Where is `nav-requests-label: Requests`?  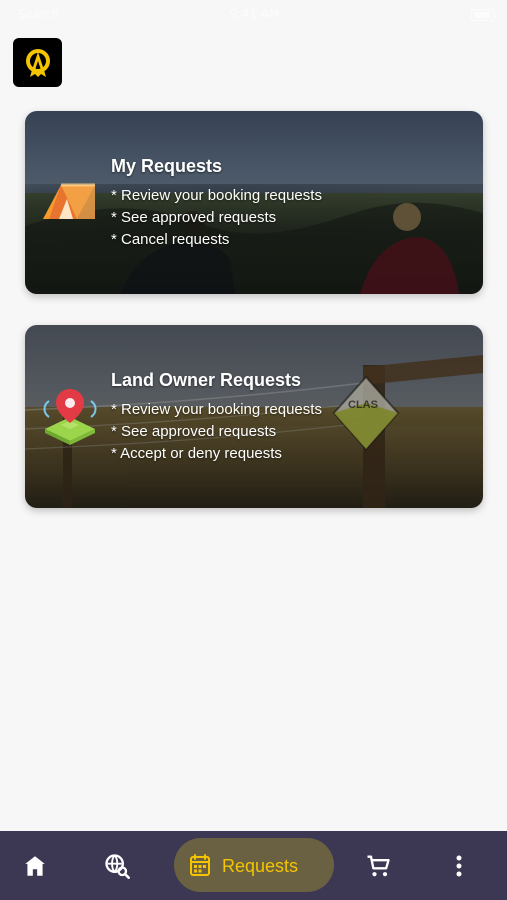
nav-requests-label: Requests is located at coordinates (260, 865).